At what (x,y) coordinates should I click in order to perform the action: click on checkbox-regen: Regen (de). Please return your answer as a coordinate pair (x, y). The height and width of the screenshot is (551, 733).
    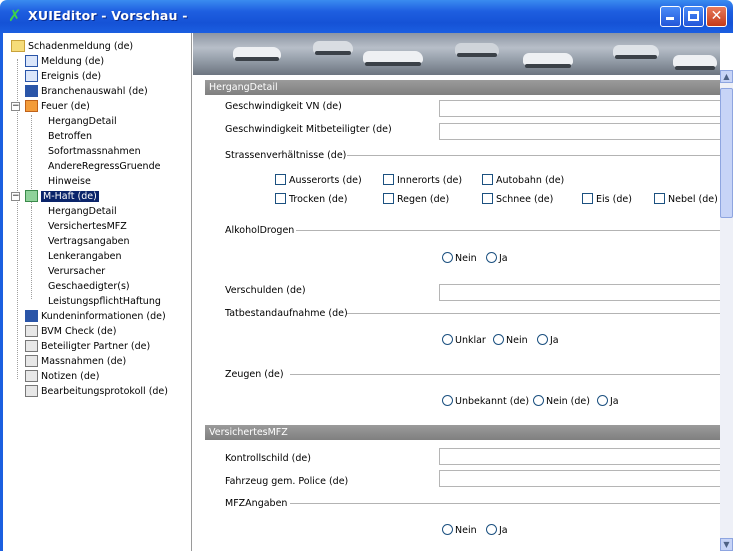
    Looking at the image, I should click on (416, 200).